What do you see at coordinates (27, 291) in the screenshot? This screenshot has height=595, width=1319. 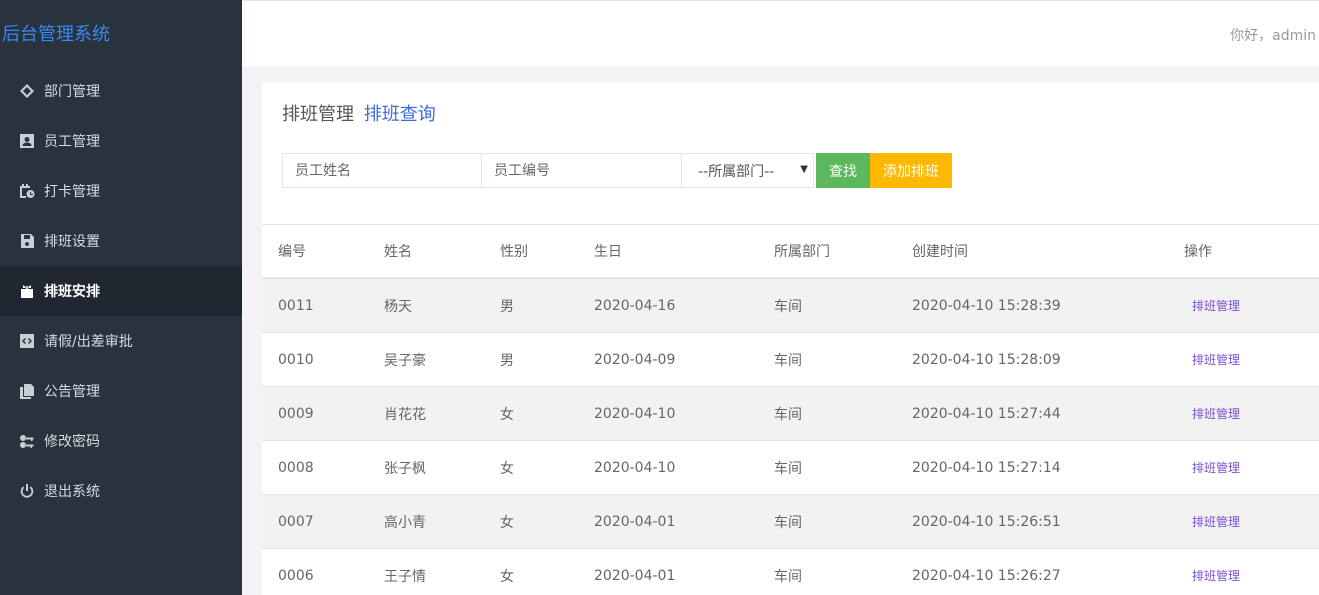 I see `box-icon` at bounding box center [27, 291].